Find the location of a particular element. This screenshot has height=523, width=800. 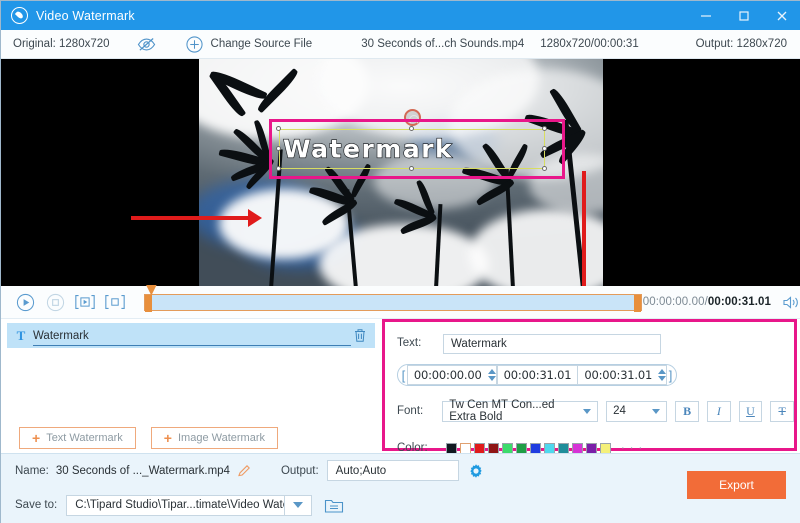

stop-circle-icon is located at coordinates (54, 302).